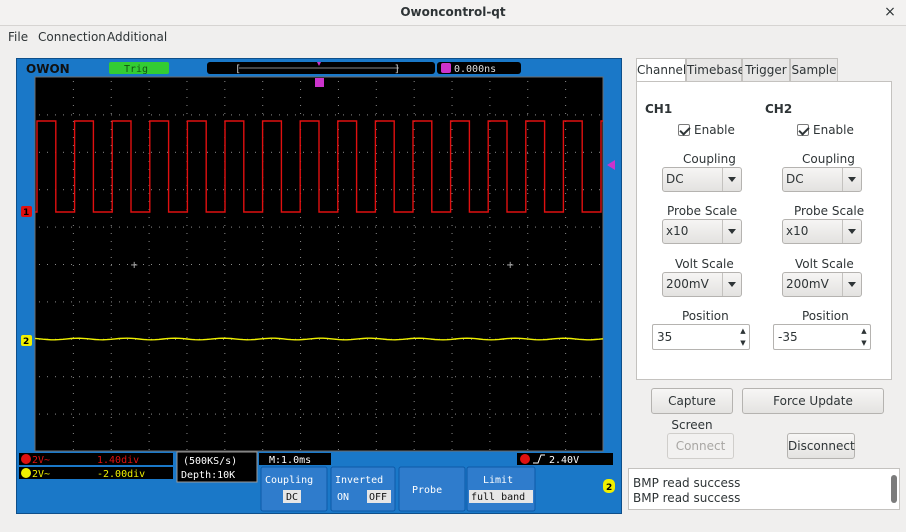 This screenshot has width=906, height=532. I want to click on disconnect-button: Disconnect, so click(821, 446).